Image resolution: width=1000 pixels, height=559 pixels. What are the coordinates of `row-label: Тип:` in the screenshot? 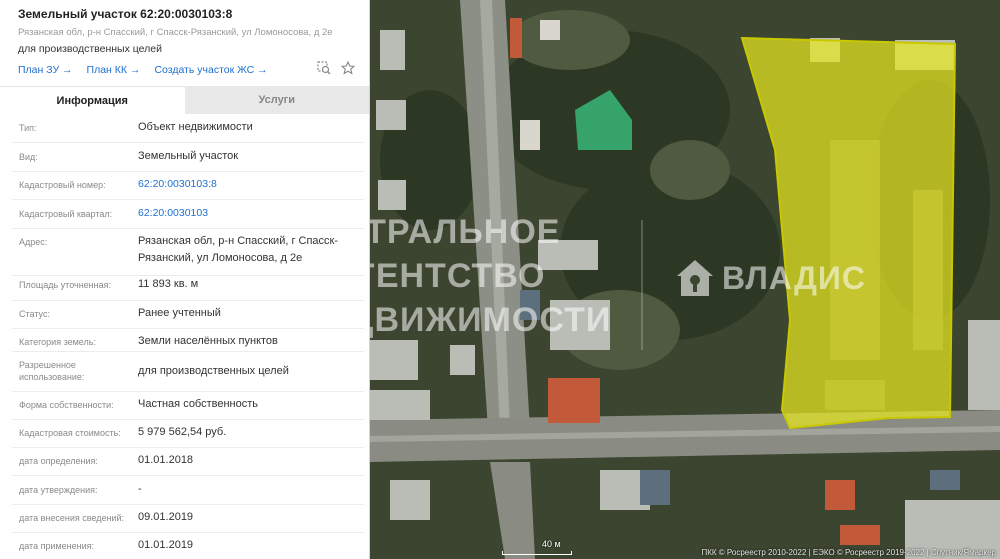 It's located at (28, 128).